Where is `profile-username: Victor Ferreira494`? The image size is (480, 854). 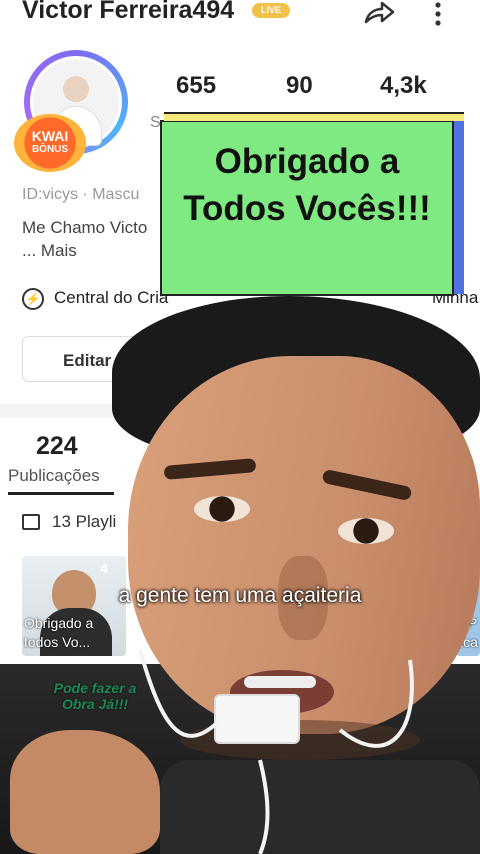
profile-username: Victor Ferreira494 is located at coordinates (128, 12).